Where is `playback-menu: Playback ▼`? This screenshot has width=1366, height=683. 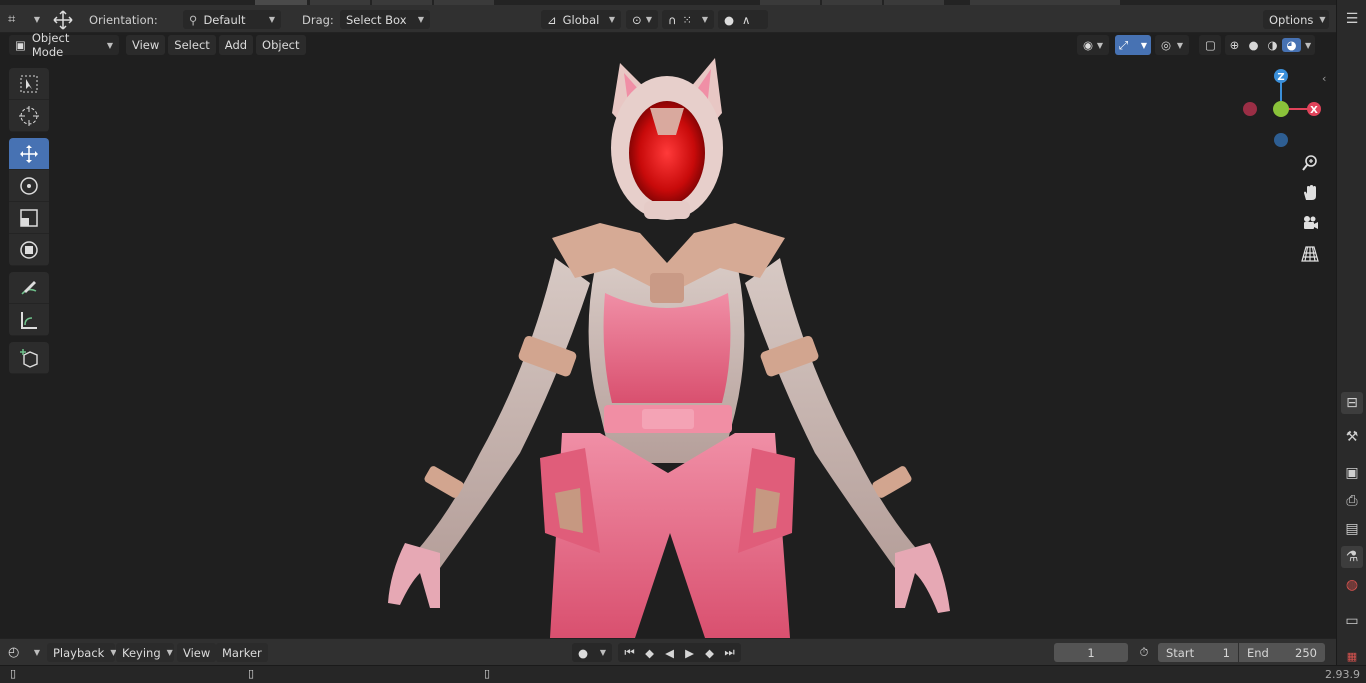
playback-menu: Playback ▼ is located at coordinates (82, 652).